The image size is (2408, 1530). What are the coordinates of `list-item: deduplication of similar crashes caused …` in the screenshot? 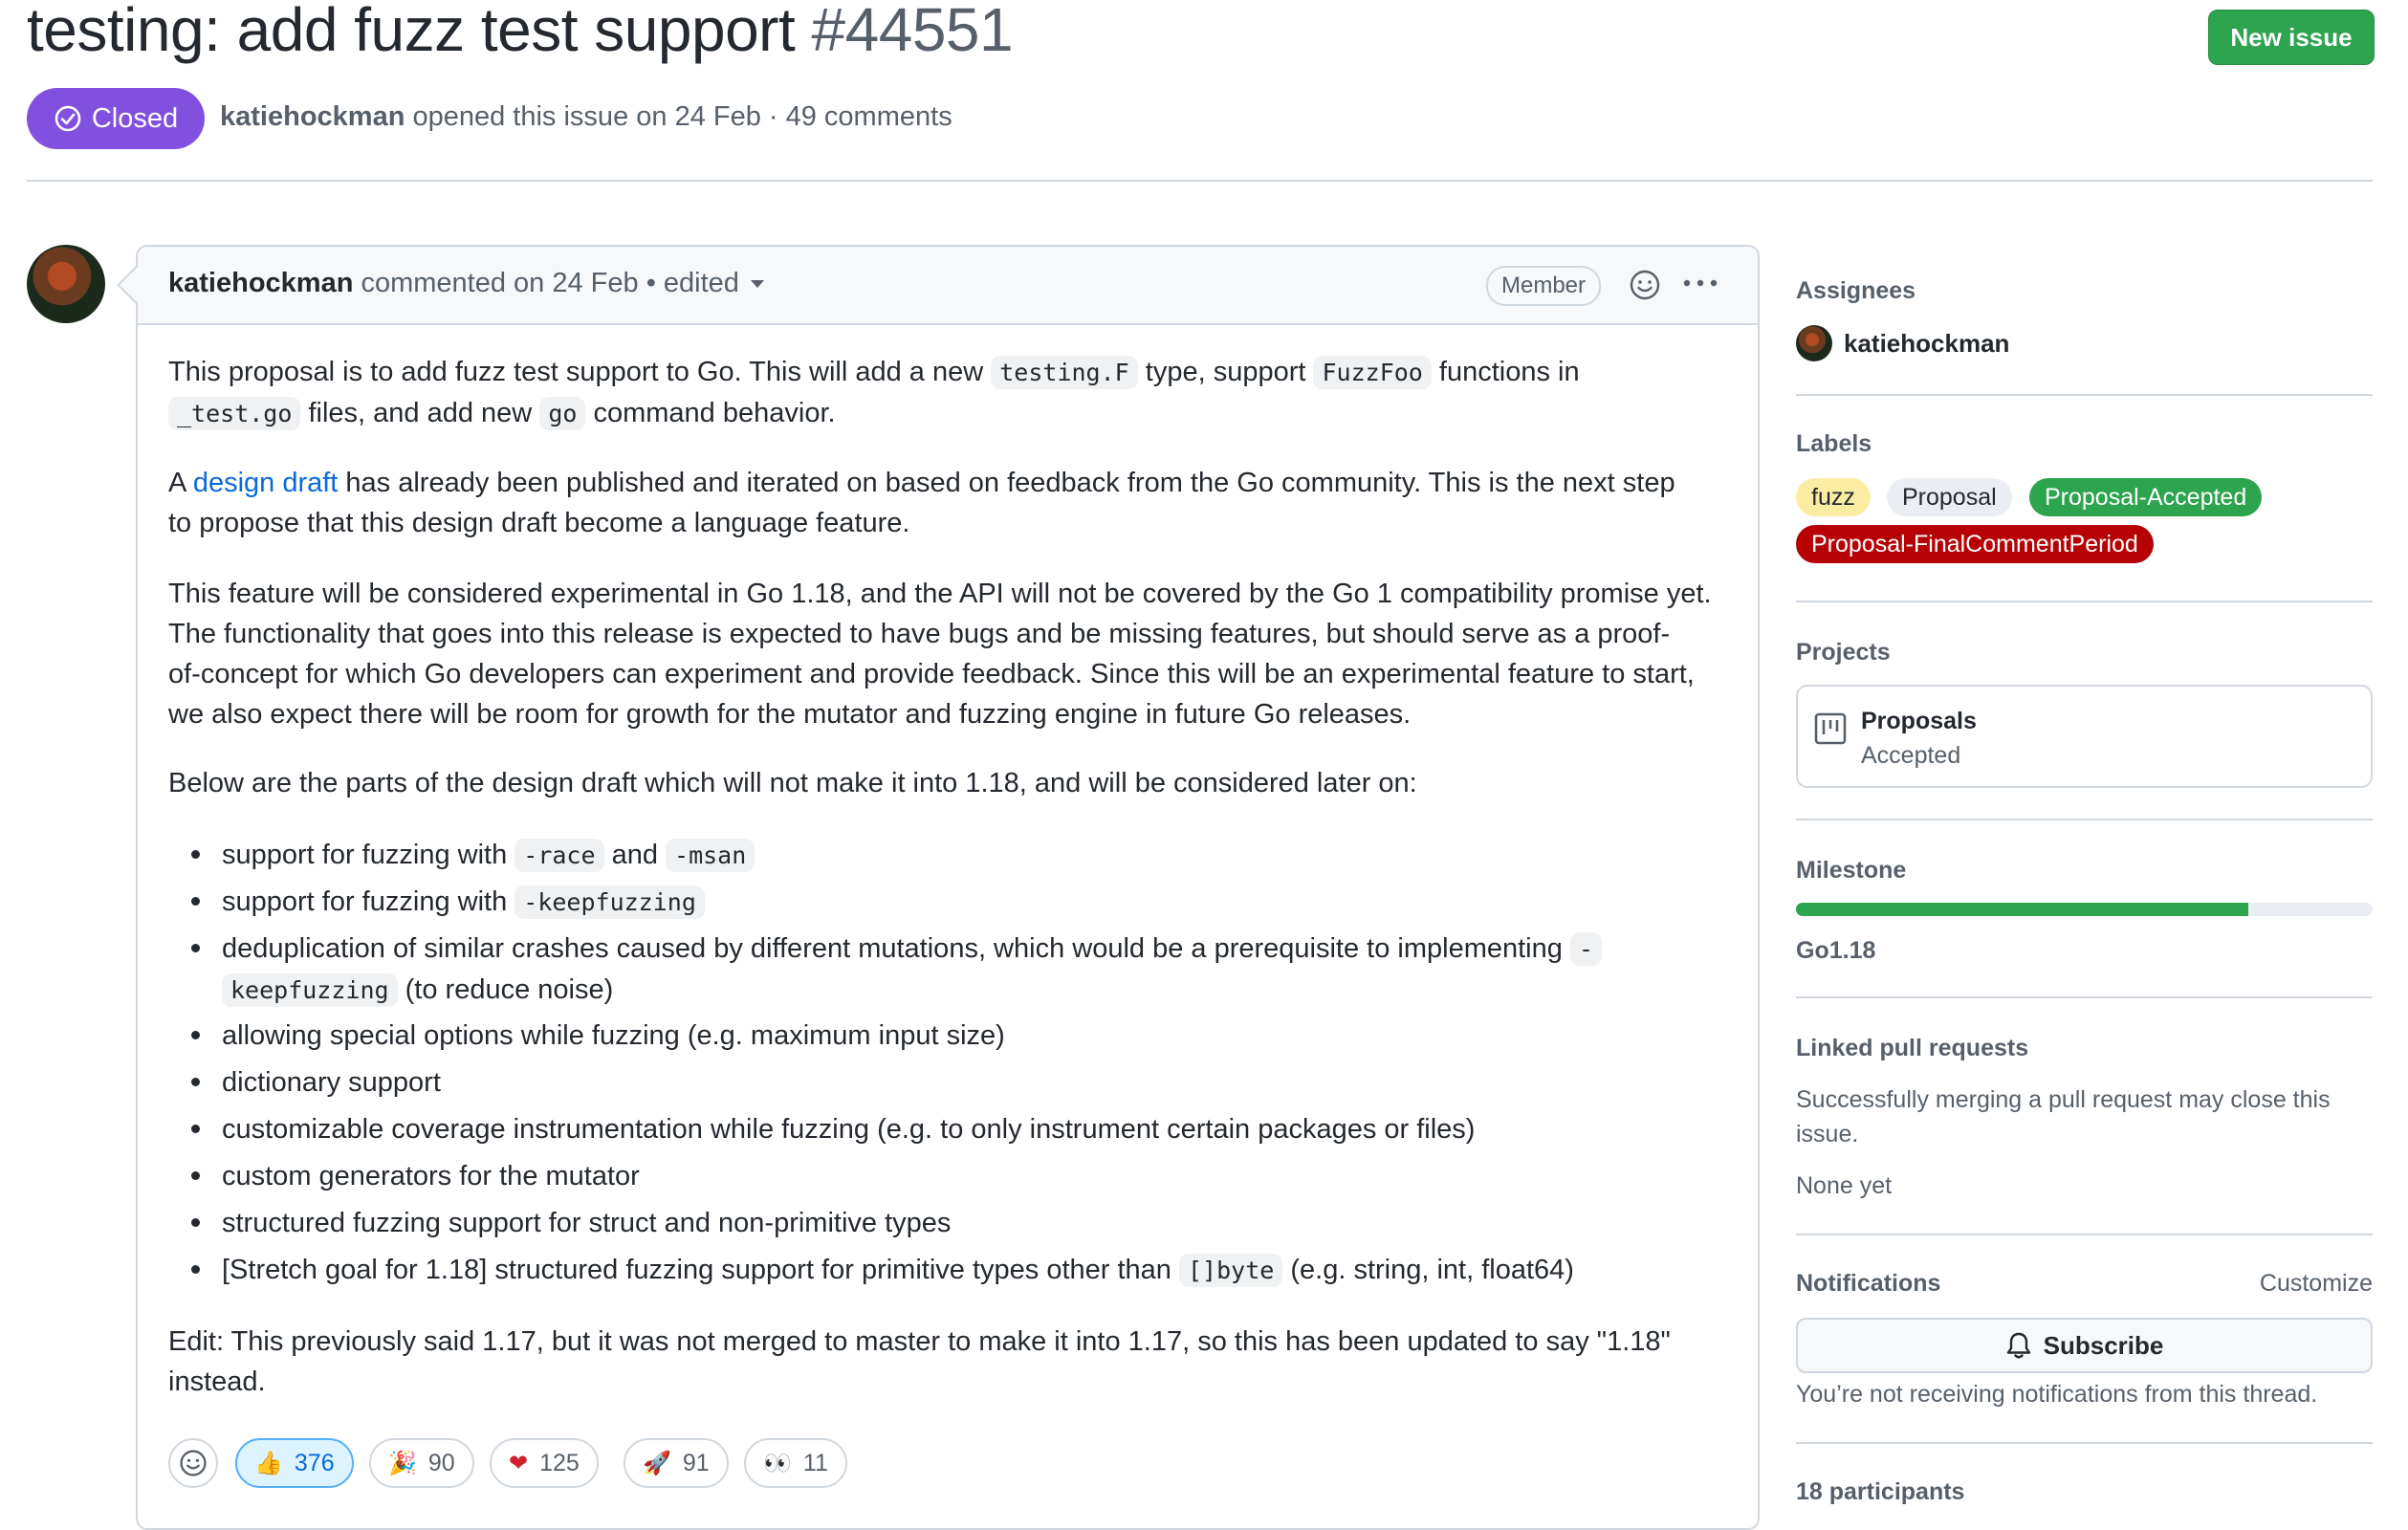 It's located at (953, 970).